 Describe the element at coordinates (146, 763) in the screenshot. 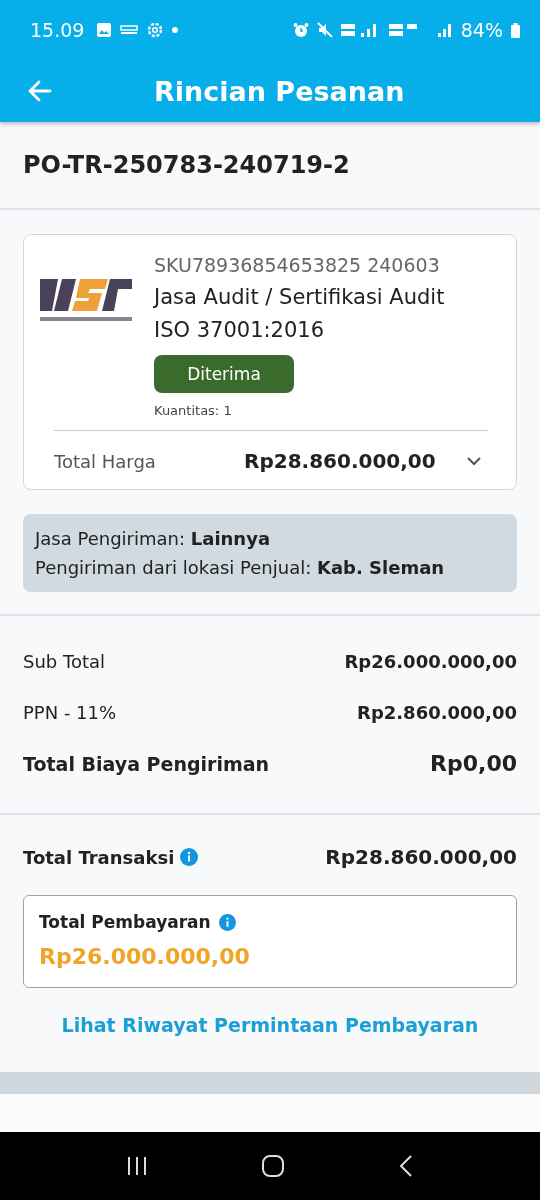

I see `summary-label: Total Biaya Pengiriman` at that location.